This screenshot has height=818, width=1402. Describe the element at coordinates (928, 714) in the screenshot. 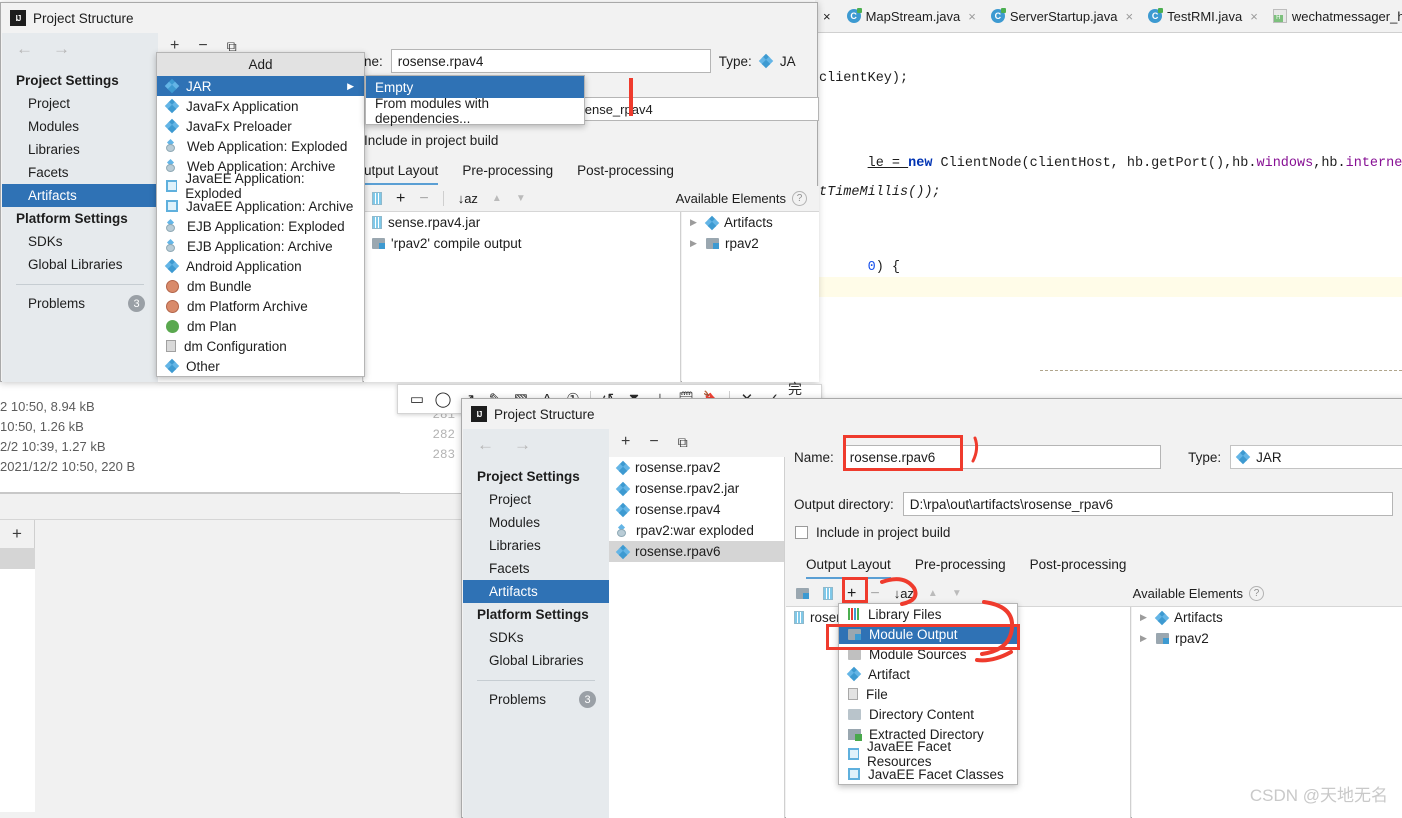

I see `menu-item-directory-content: Directory Content` at that location.